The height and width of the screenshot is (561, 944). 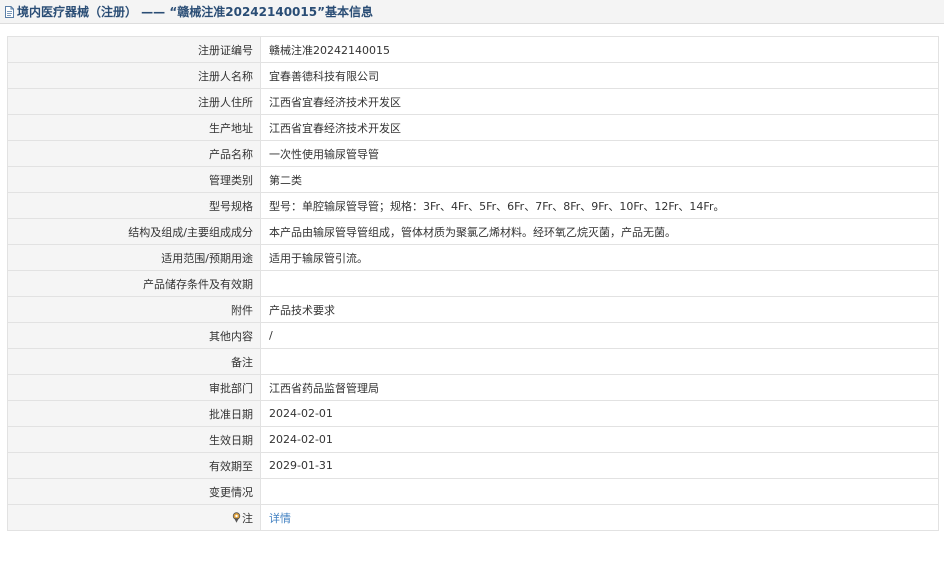 I want to click on table-row: 产品储存条件及有效期, so click(x=473, y=283).